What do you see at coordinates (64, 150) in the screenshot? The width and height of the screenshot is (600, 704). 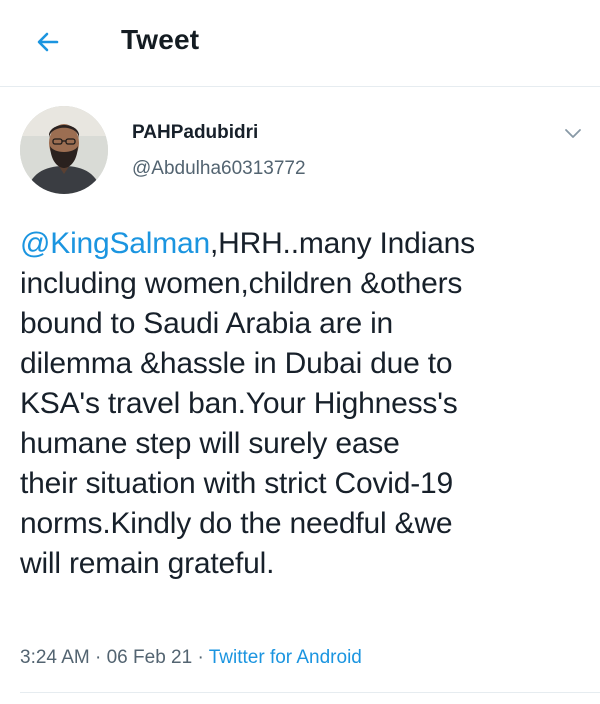 I see `avatar` at bounding box center [64, 150].